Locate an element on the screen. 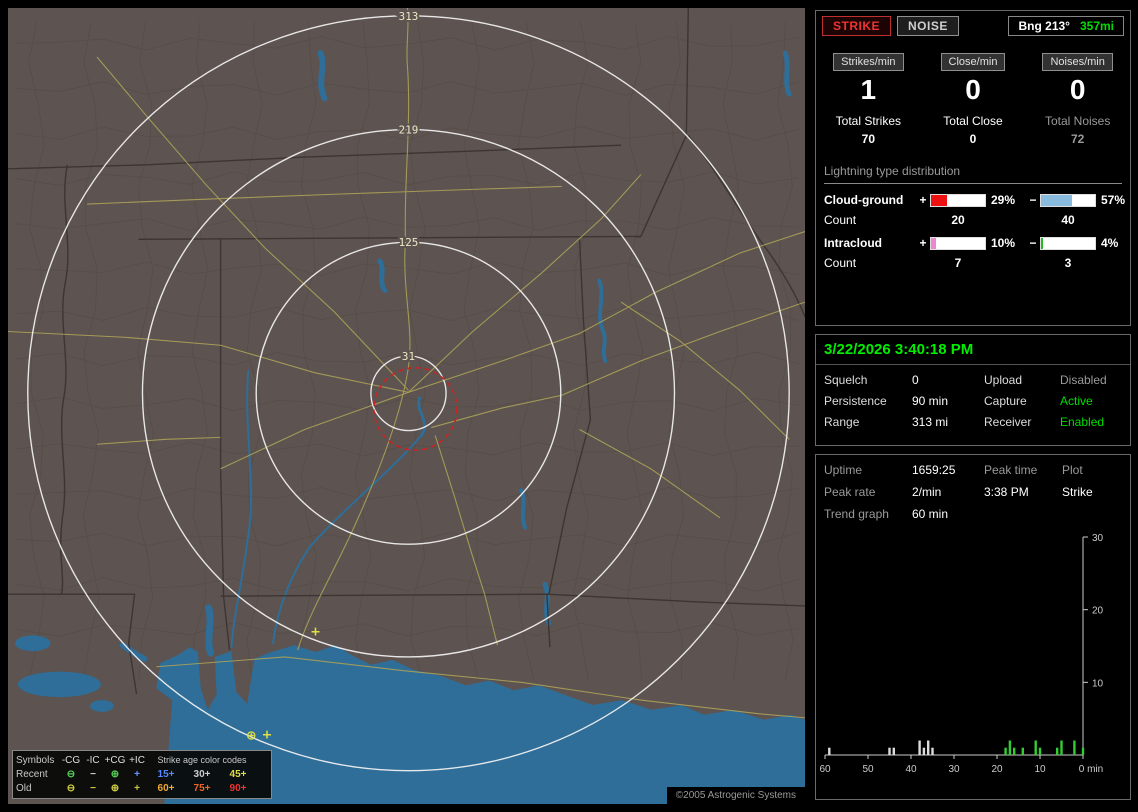 This screenshot has height=812, width=1138. total-strikes-value: 70 is located at coordinates (868, 139).